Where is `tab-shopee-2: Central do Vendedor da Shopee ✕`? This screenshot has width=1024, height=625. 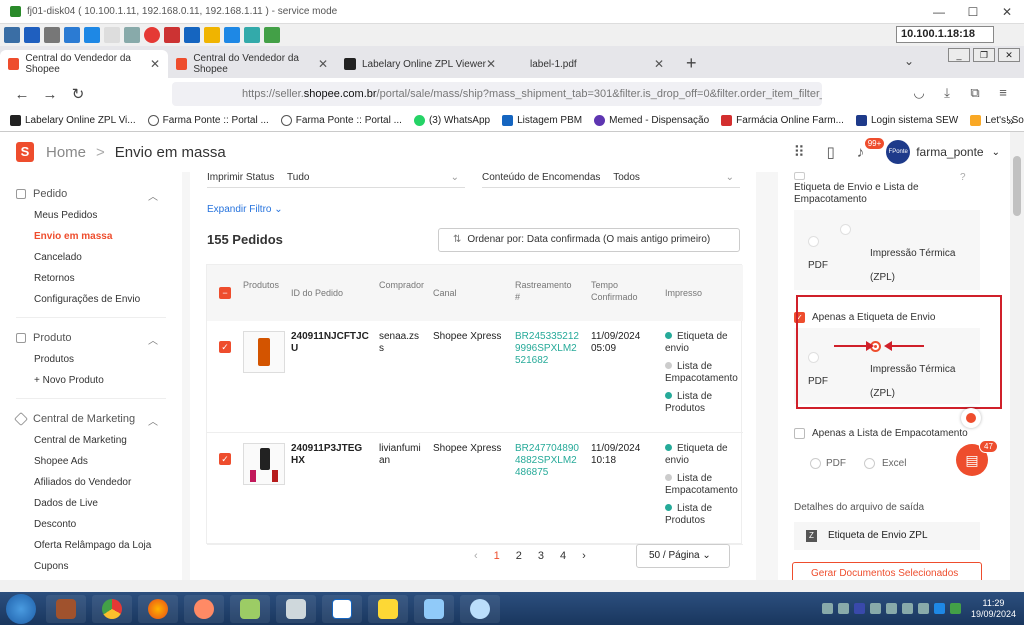
tab-shopee-2: Central do Vendedor da Shopee ✕ is located at coordinates (252, 64).